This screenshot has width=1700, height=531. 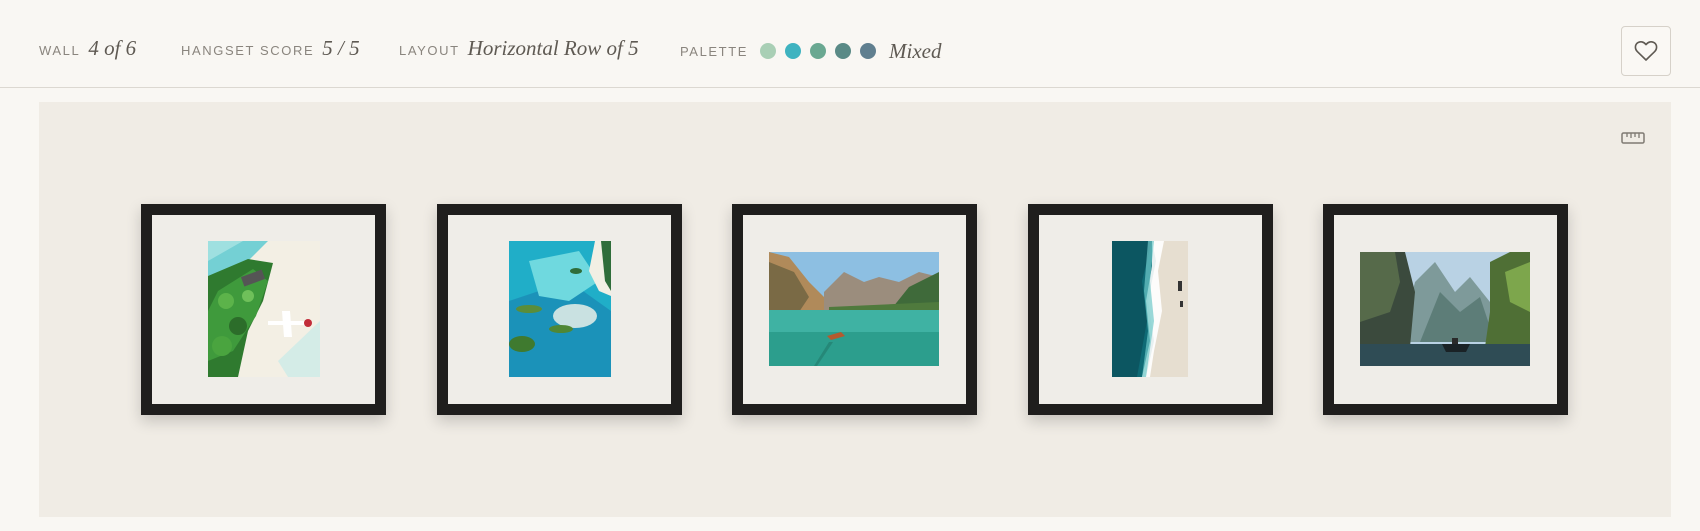 What do you see at coordinates (714, 51) in the screenshot?
I see `palette-label: PALETTE` at bounding box center [714, 51].